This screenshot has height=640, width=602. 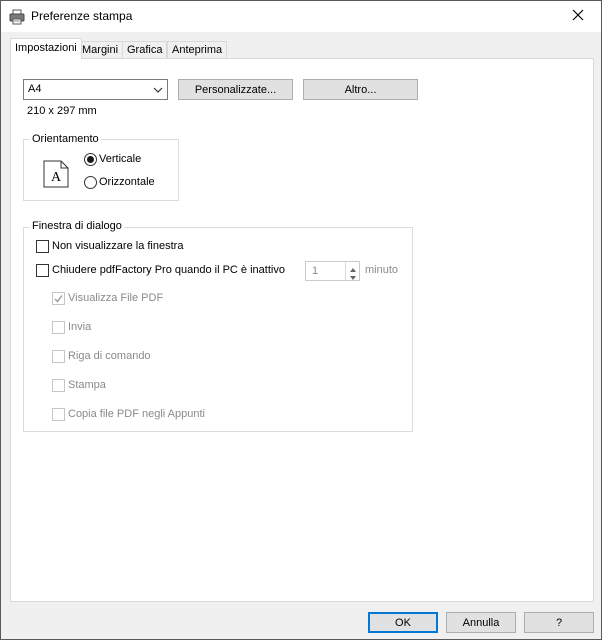 What do you see at coordinates (80, 327) in the screenshot?
I see `send-label: Invia` at bounding box center [80, 327].